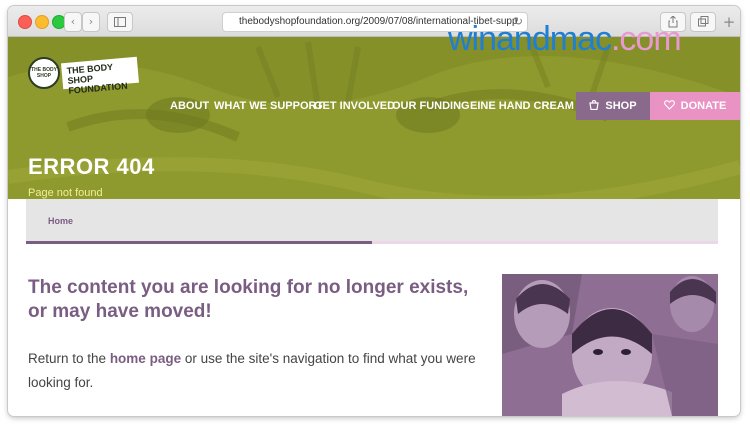  What do you see at coordinates (145, 358) in the screenshot?
I see `home-page-link: home page` at bounding box center [145, 358].